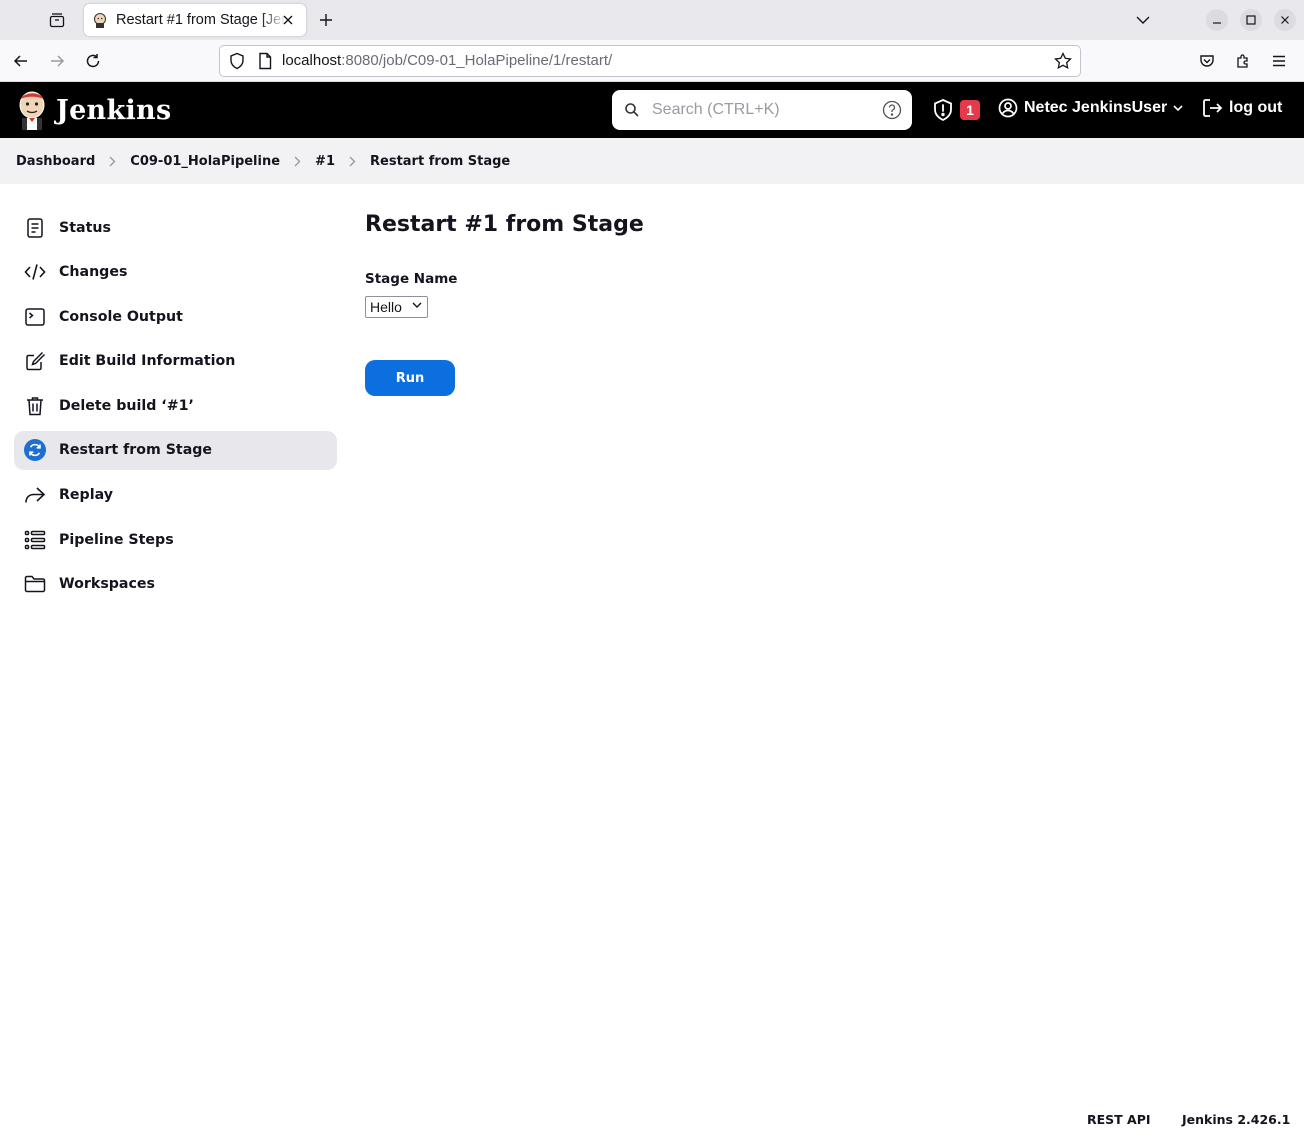 This screenshot has height=1148, width=1304. Describe the element at coordinates (126, 405) in the screenshot. I see `sidebar-item-label: Delete build ‘#1’` at that location.